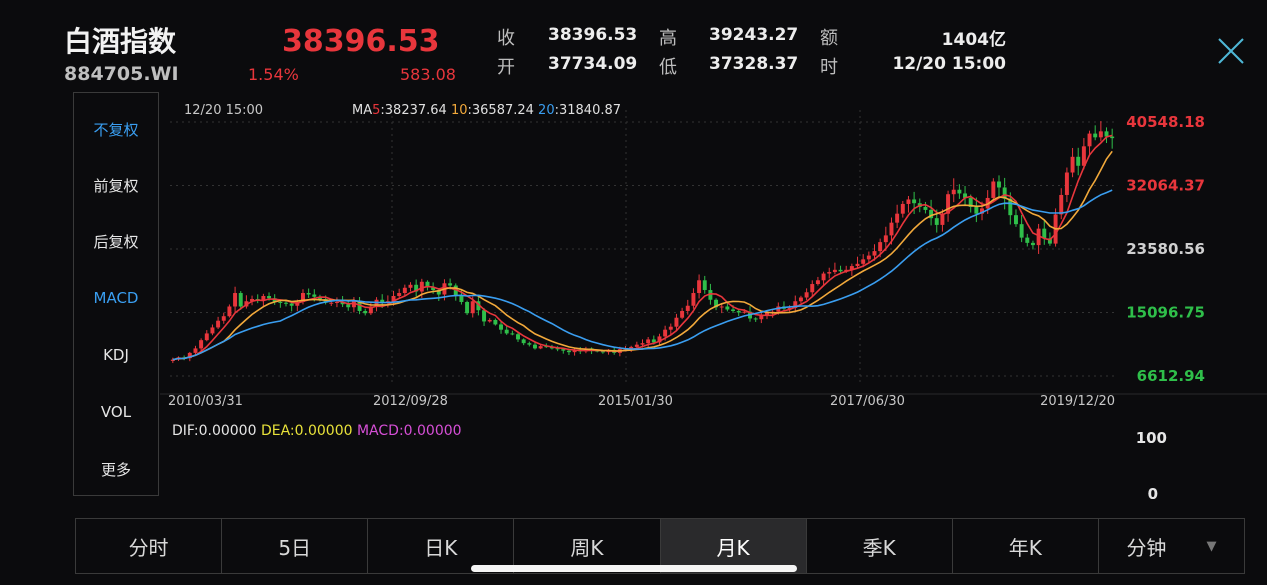 This screenshot has width=1267, height=585. I want to click on x-tick-label: 2010/03/31, so click(205, 401).